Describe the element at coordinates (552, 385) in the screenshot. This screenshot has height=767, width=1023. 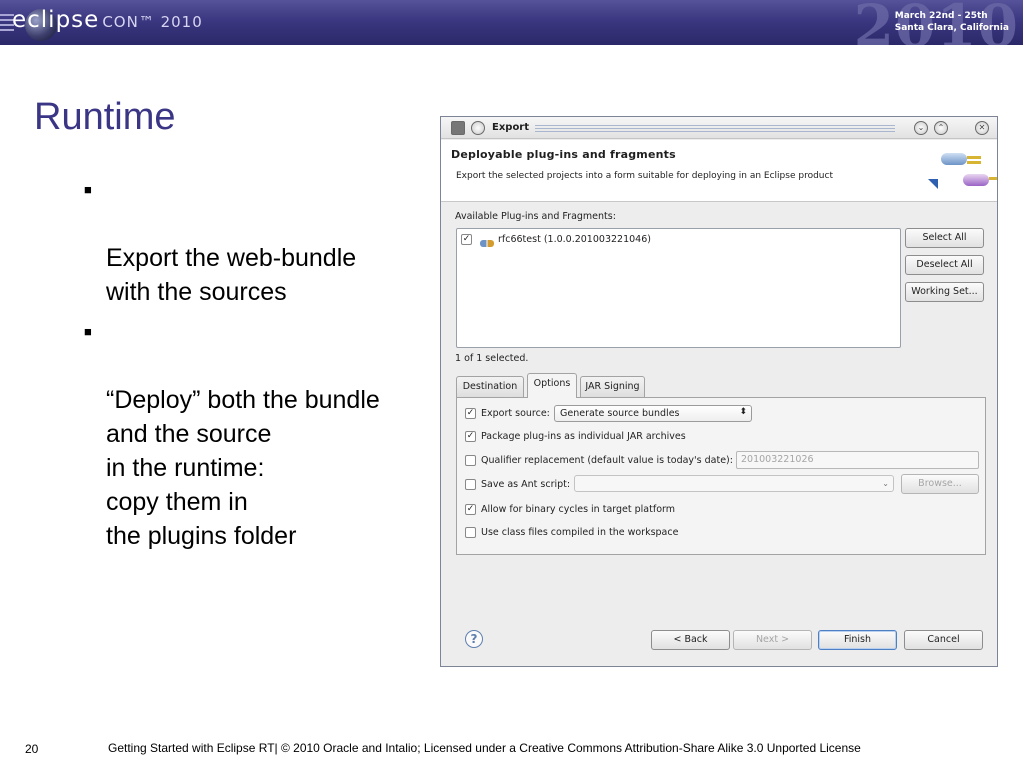
I see `tab-options: Options` at that location.